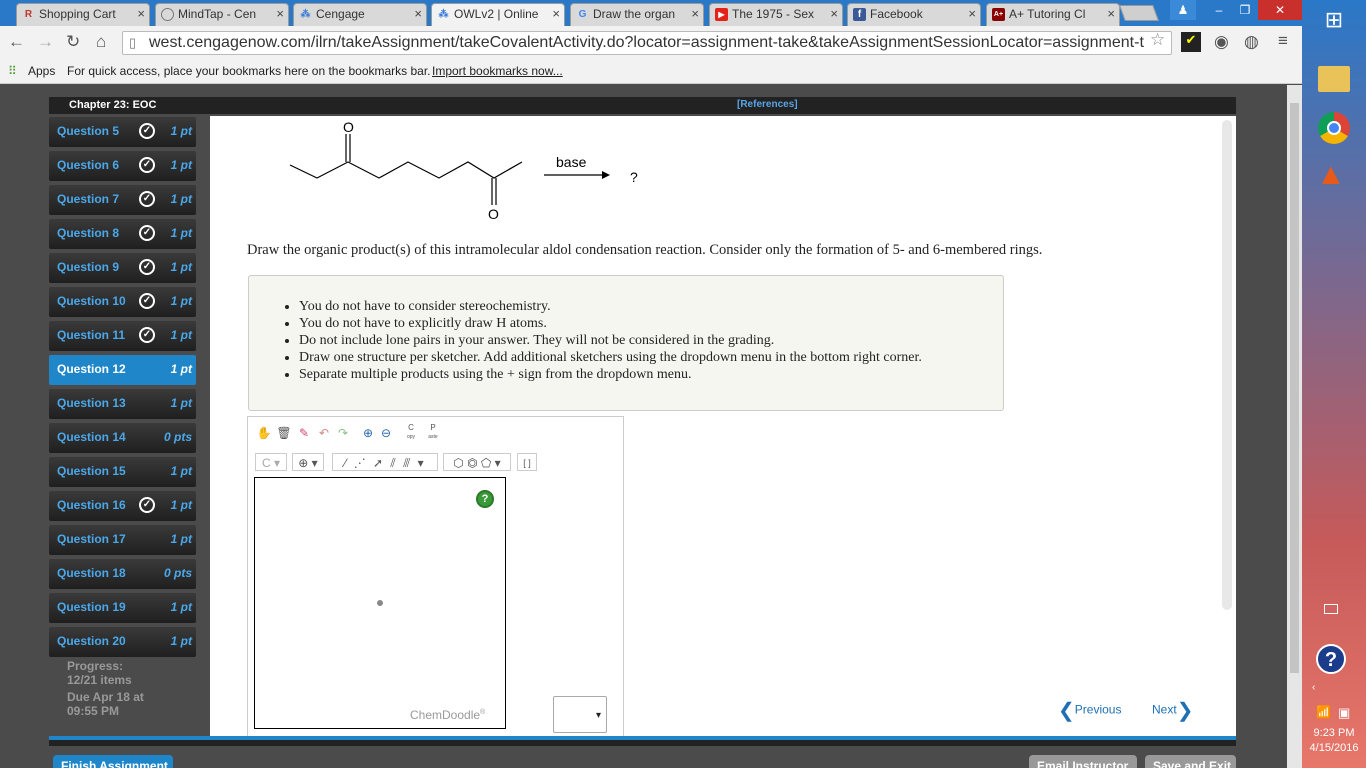 Image resolution: width=1366 pixels, height=768 pixels. Describe the element at coordinates (411, 433) in the screenshot. I see `copy-button: Copy` at that location.